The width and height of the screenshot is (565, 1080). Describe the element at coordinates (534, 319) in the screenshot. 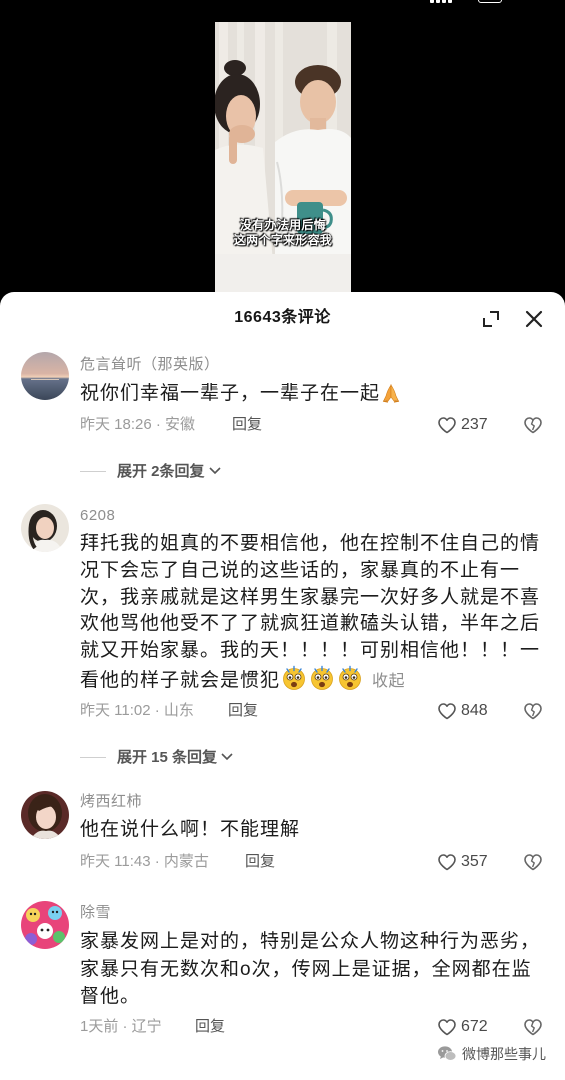

I see `close-icon` at that location.